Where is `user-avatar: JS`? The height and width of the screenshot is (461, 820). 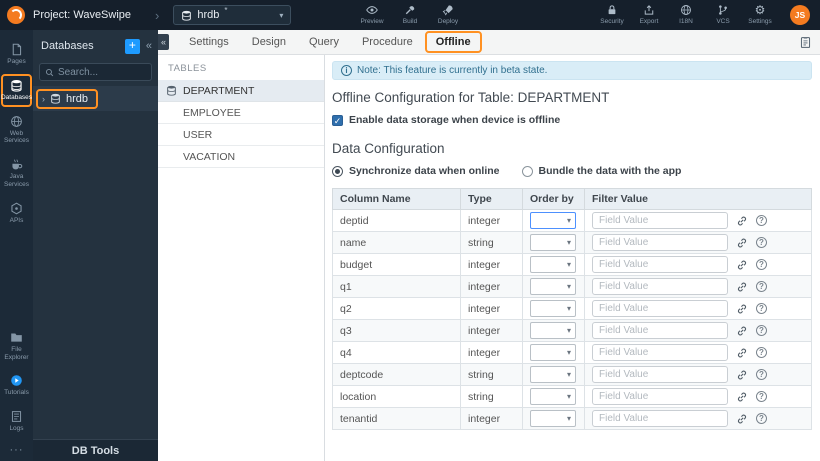 user-avatar: JS is located at coordinates (800, 14).